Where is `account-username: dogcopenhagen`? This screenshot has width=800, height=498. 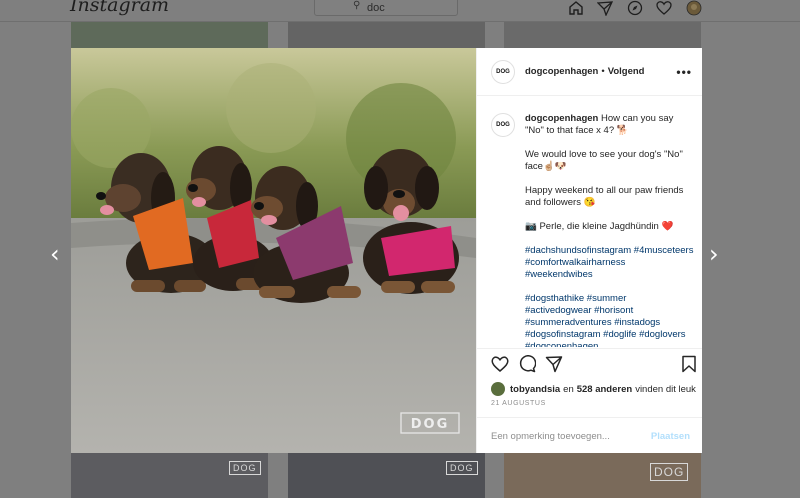 account-username: dogcopenhagen is located at coordinates (561, 71).